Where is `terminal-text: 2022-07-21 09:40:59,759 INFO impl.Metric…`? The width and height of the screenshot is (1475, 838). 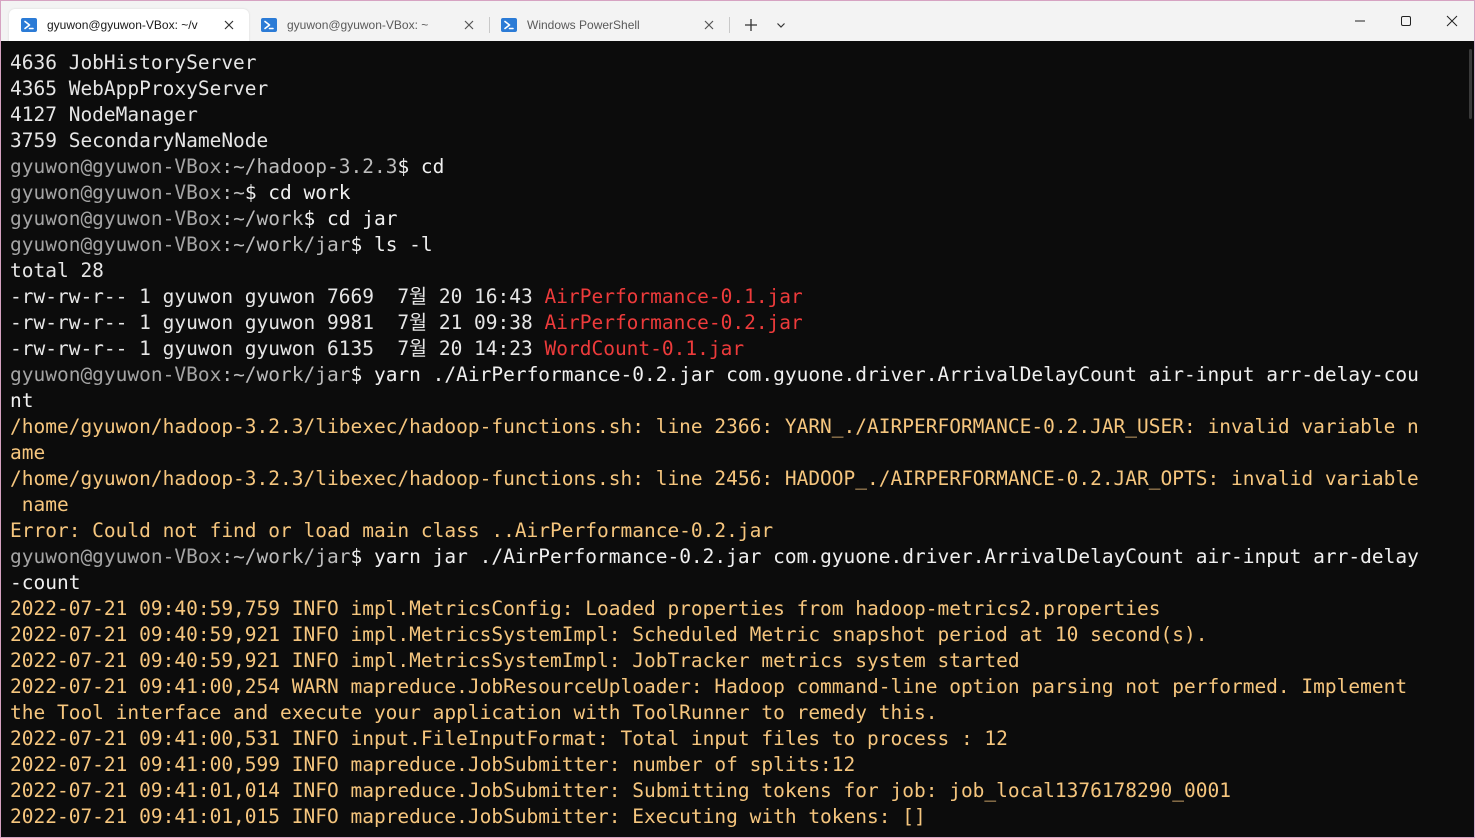
terminal-text: 2022-07-21 09:40:59,759 INFO impl.Metric… is located at coordinates (585, 608).